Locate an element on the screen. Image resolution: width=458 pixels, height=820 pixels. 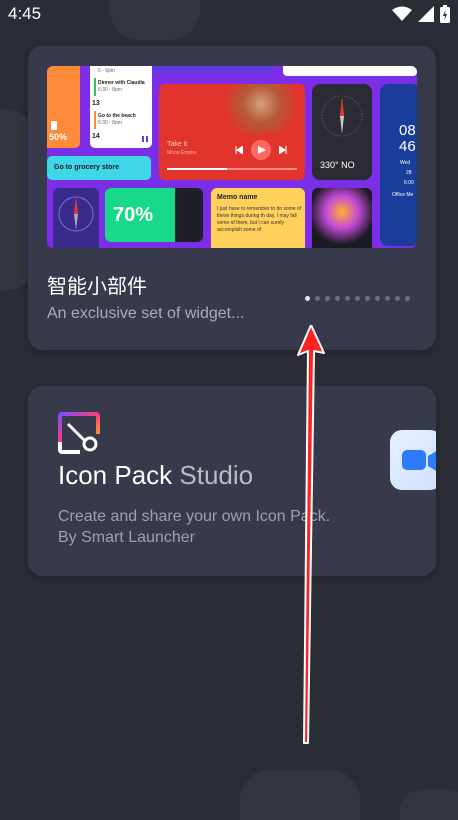
compass-readout: 330° NO is located at coordinates (337, 165).